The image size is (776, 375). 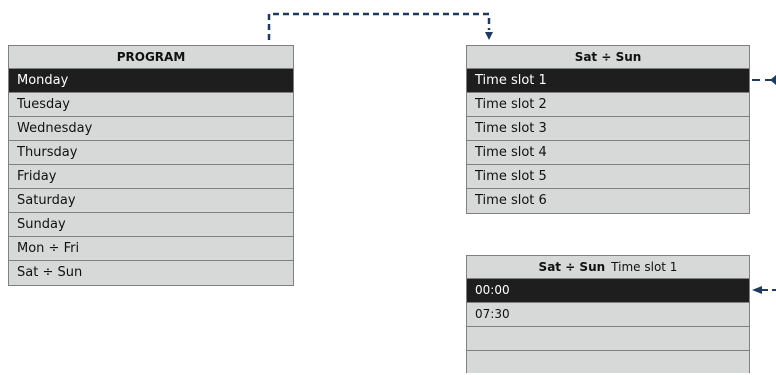 What do you see at coordinates (764, 80) in the screenshot?
I see `right-pointer-arrow` at bounding box center [764, 80].